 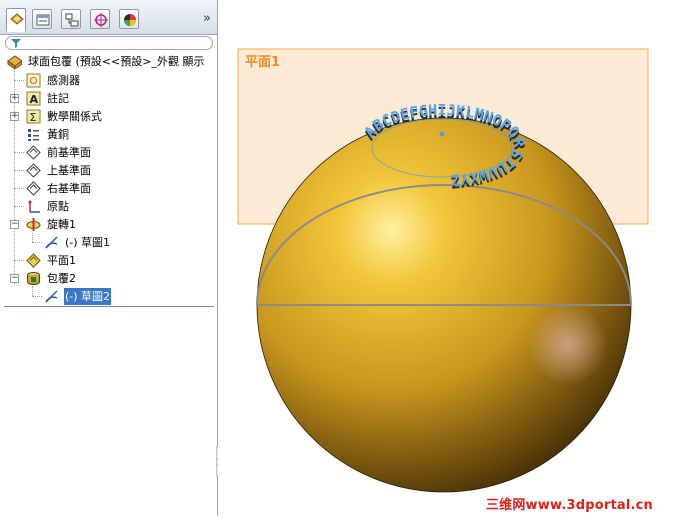 What do you see at coordinates (569, 505) in the screenshot?
I see `watermark-text: 三维网www.3dportal.cn` at bounding box center [569, 505].